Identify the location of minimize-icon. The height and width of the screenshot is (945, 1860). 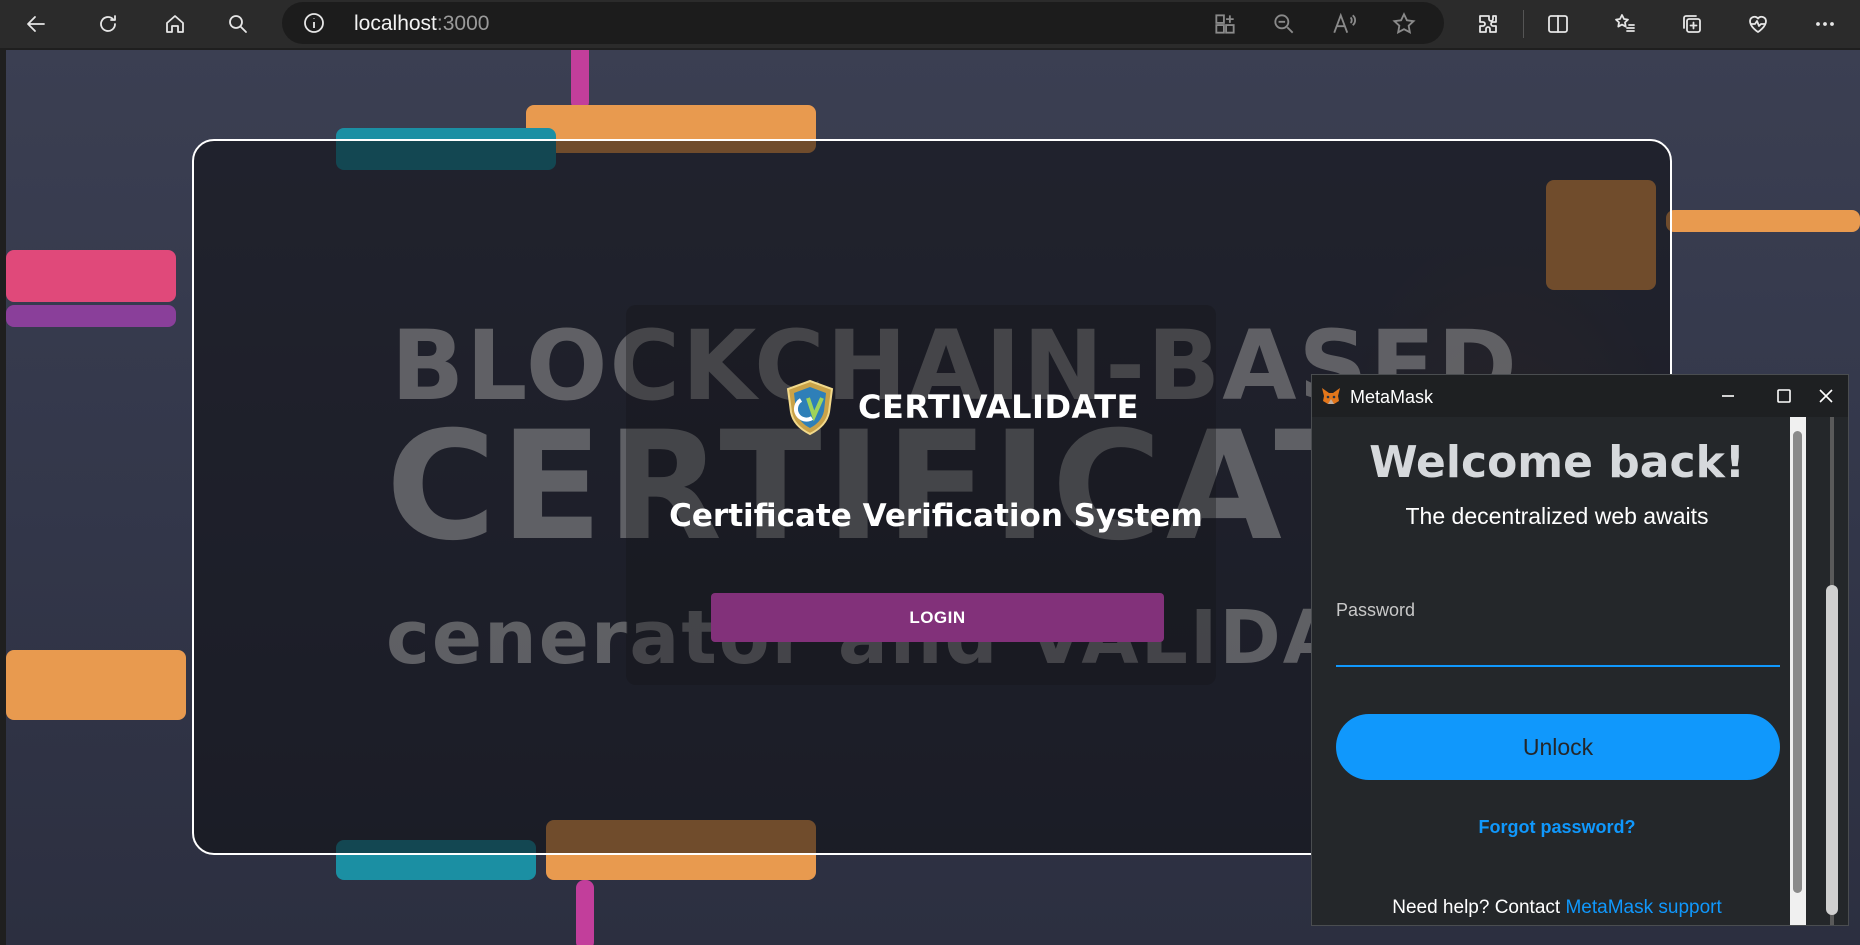
(1728, 396).